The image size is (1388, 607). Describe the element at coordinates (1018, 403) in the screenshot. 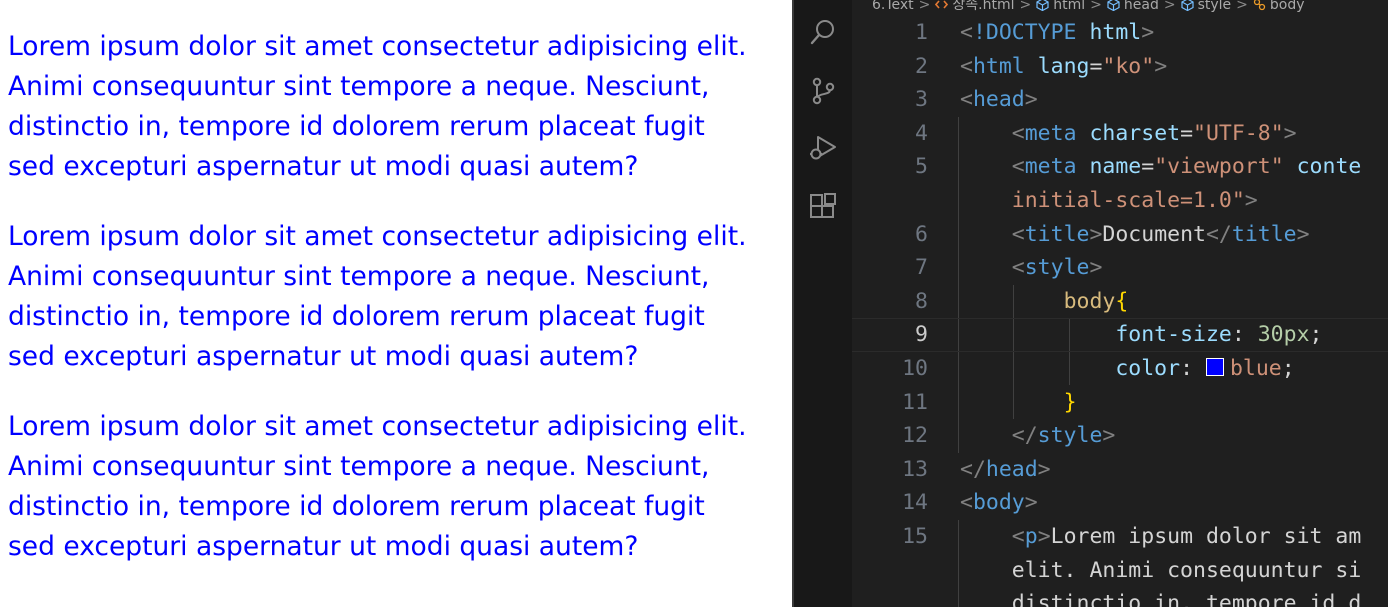

I see `code-text: }` at that location.